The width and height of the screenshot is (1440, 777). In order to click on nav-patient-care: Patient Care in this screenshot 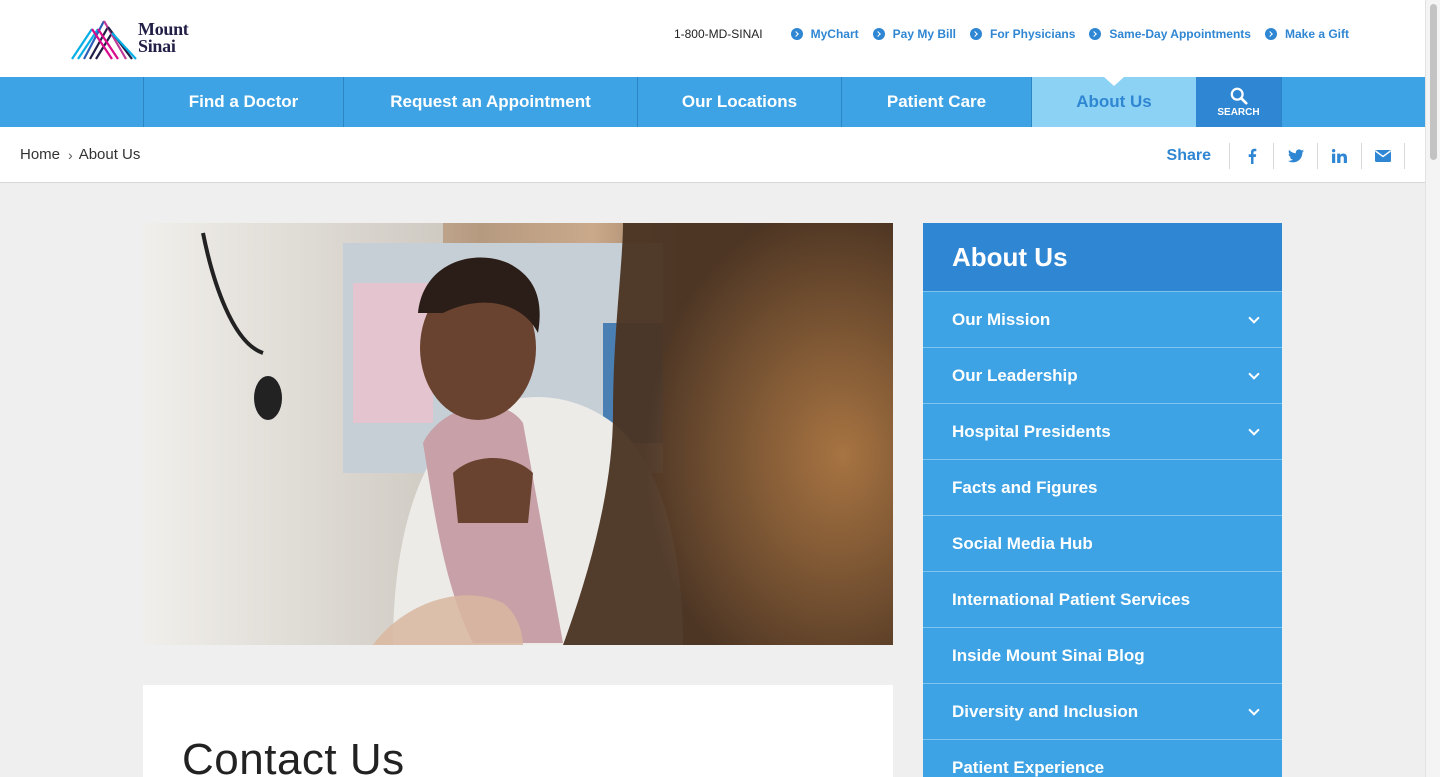, I will do `click(936, 102)`.